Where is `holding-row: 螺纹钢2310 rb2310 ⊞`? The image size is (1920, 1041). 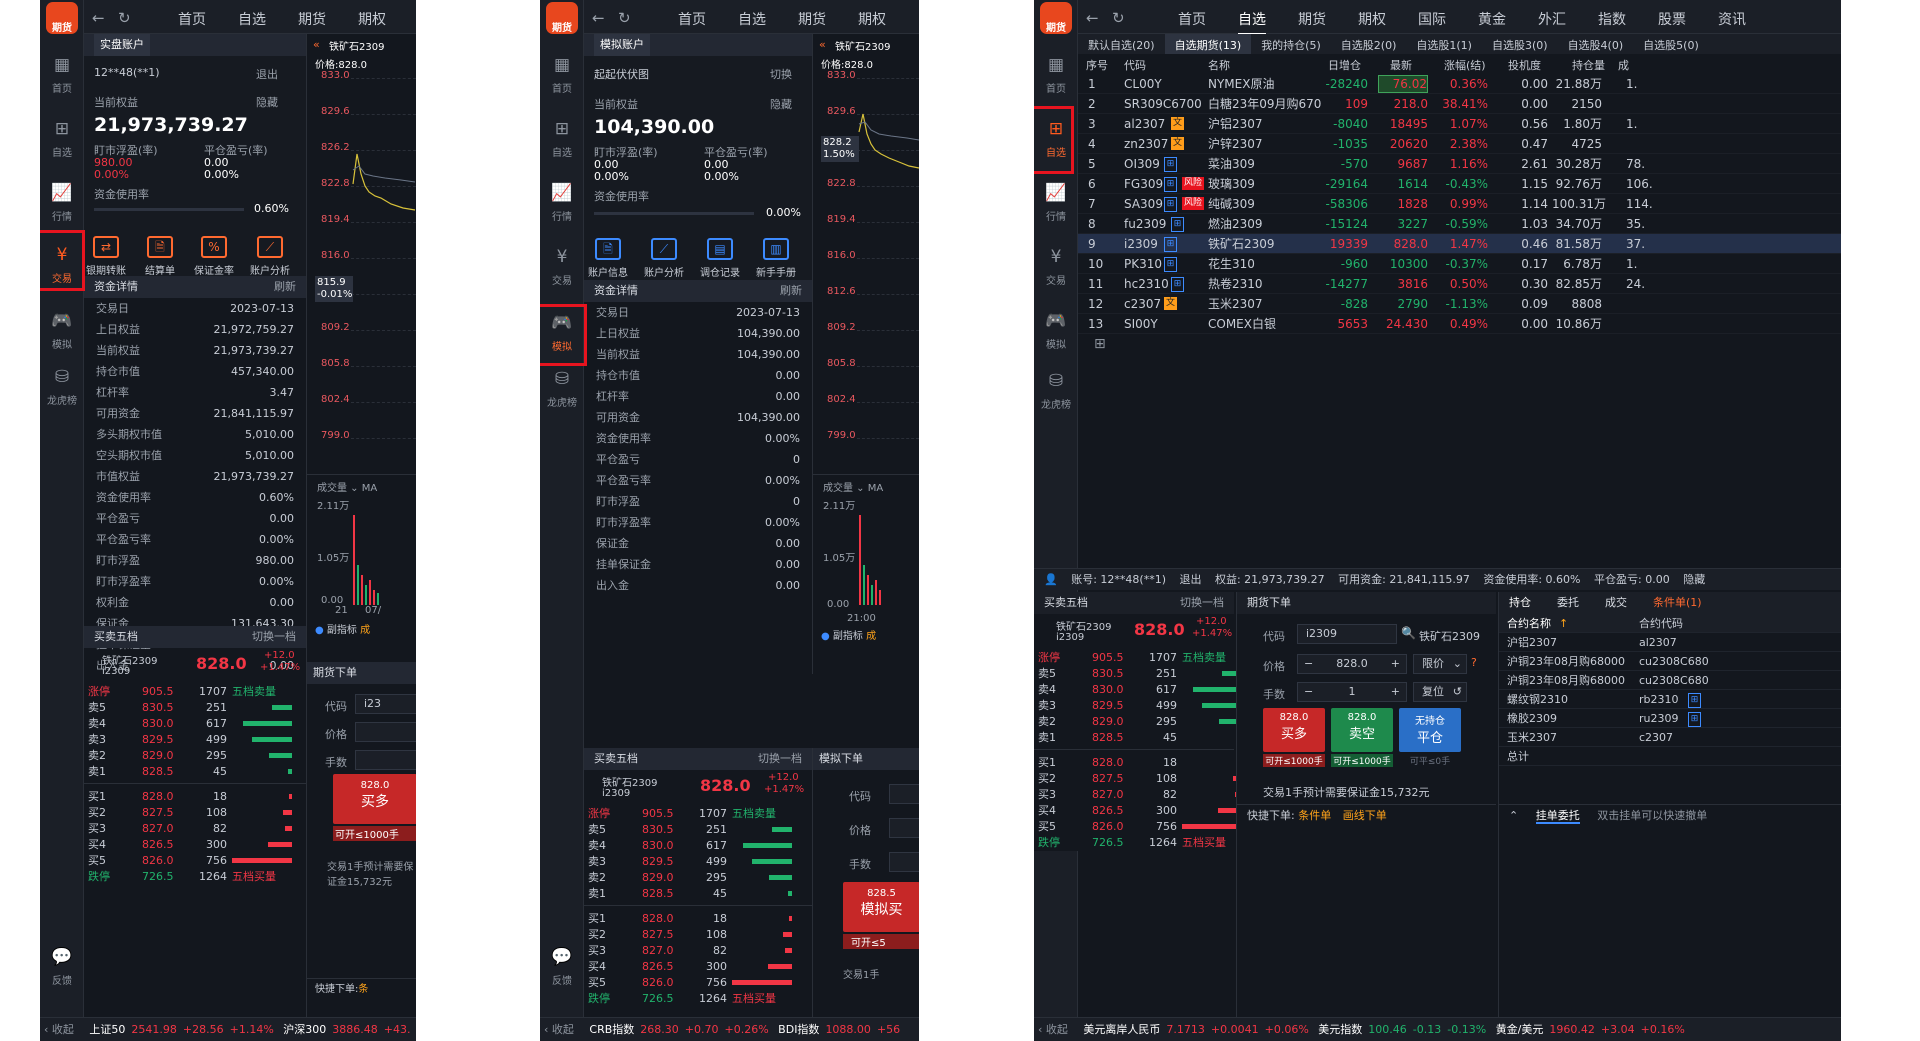 holding-row: 螺纹钢2310 rb2310 ⊞ is located at coordinates (1670, 699).